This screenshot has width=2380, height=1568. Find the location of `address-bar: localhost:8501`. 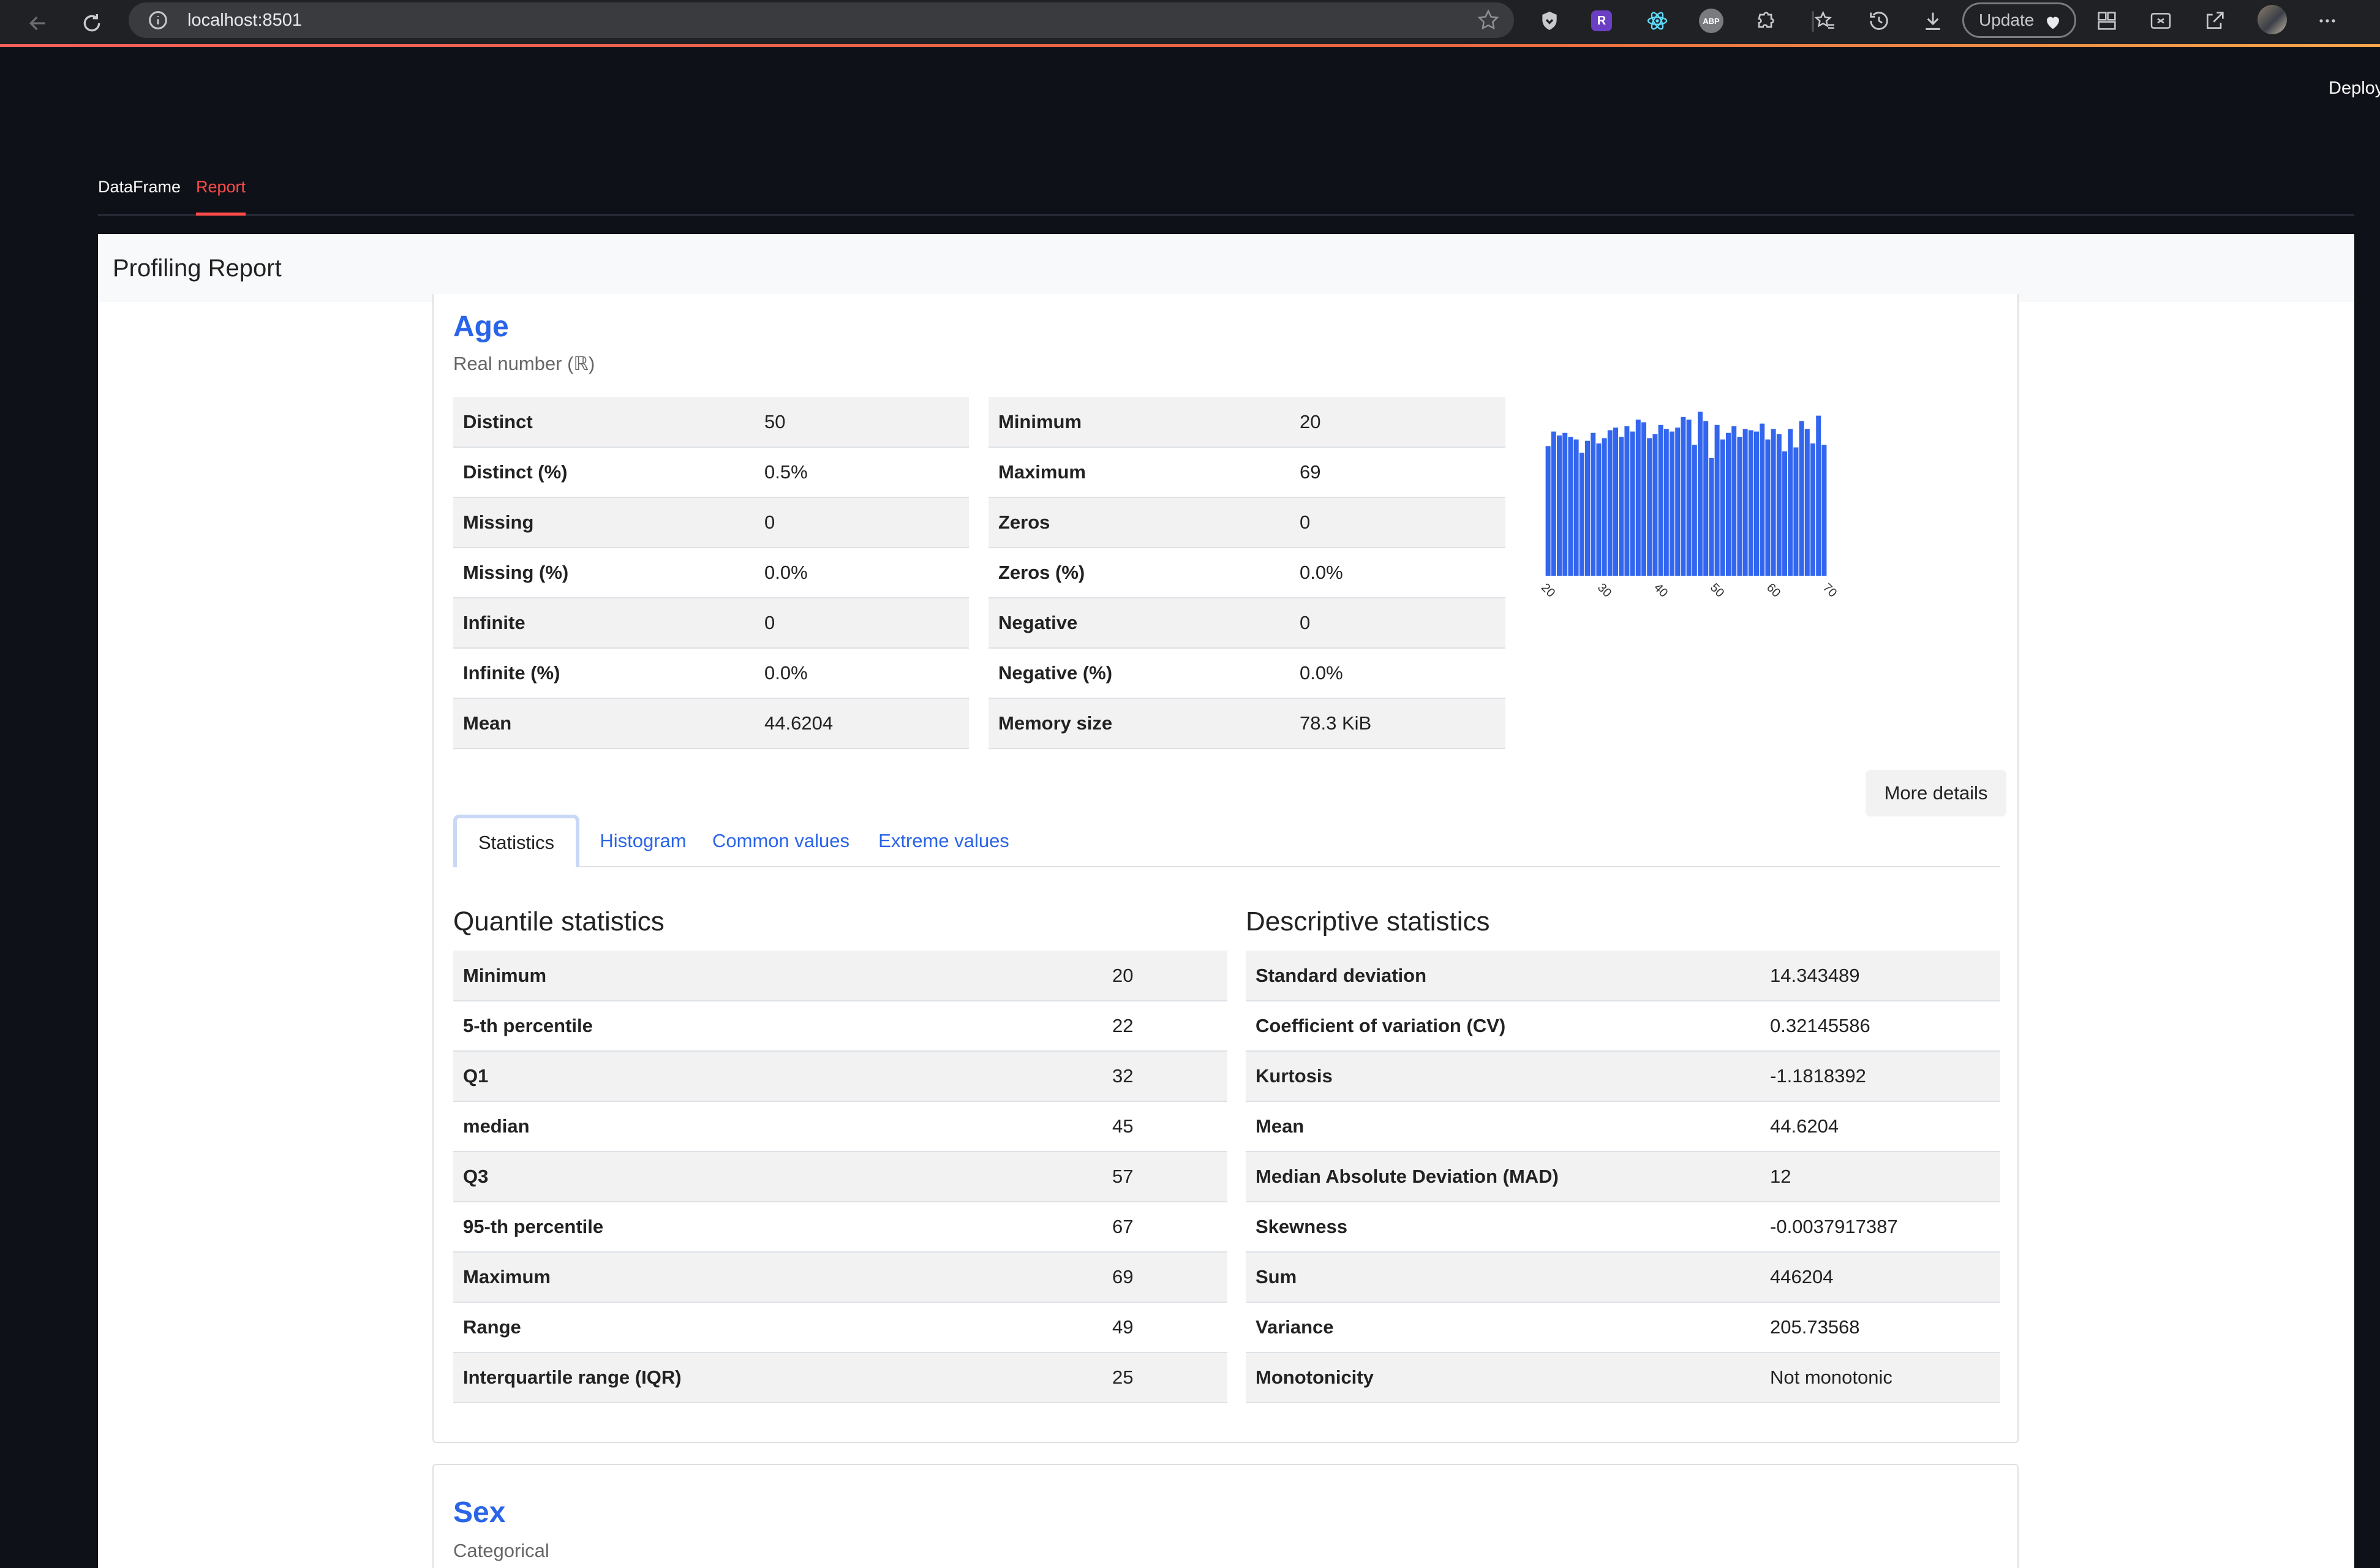

address-bar: localhost:8501 is located at coordinates (821, 20).